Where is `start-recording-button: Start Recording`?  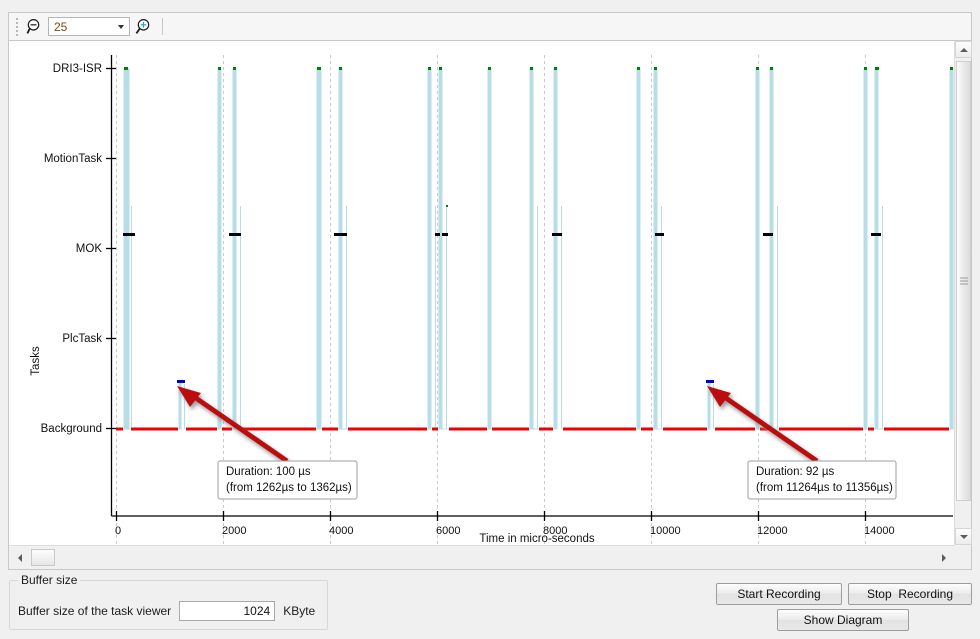 start-recording-button: Start Recording is located at coordinates (779, 594).